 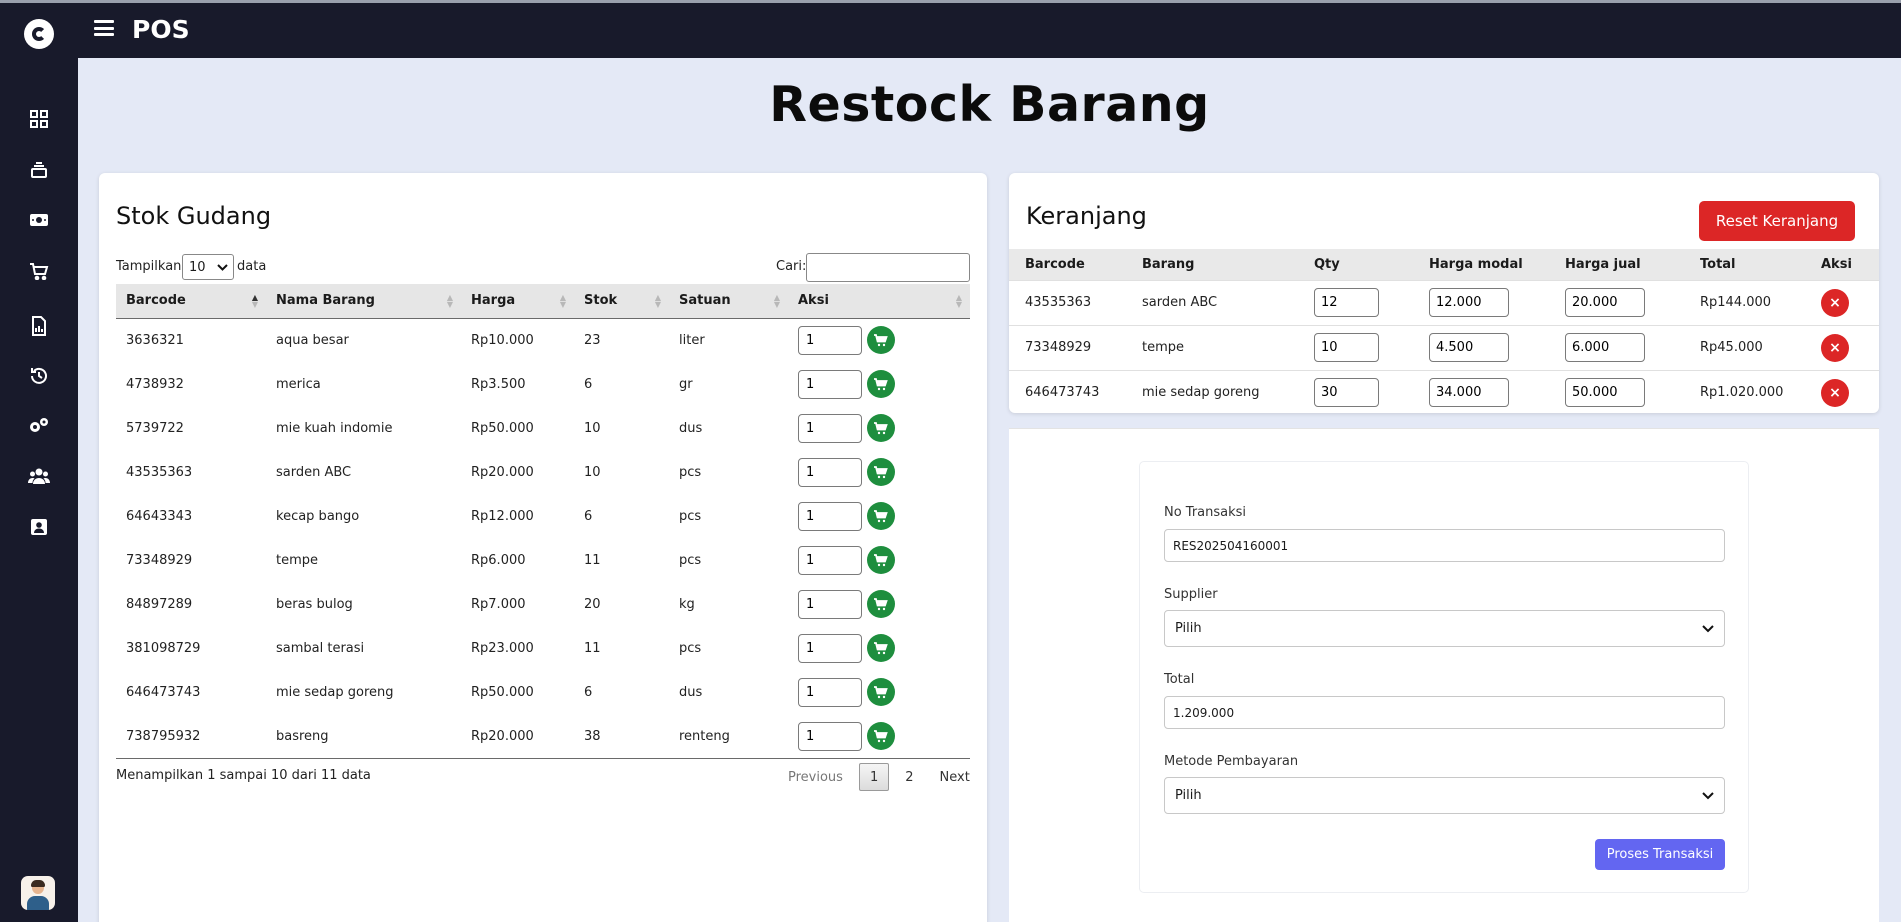 I want to click on page-length-value: 10, so click(x=197, y=267).